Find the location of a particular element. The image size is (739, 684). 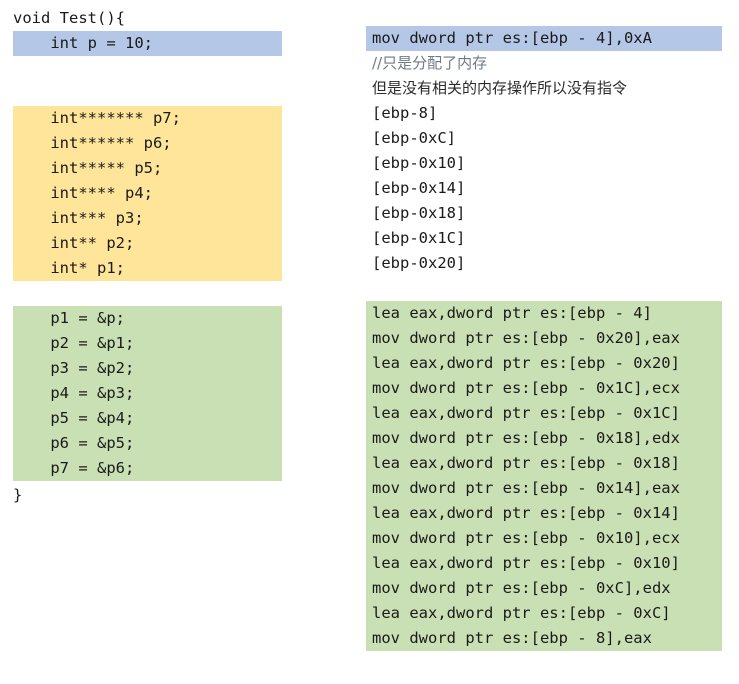

function-signature: void Test(){ is located at coordinates (69, 18).